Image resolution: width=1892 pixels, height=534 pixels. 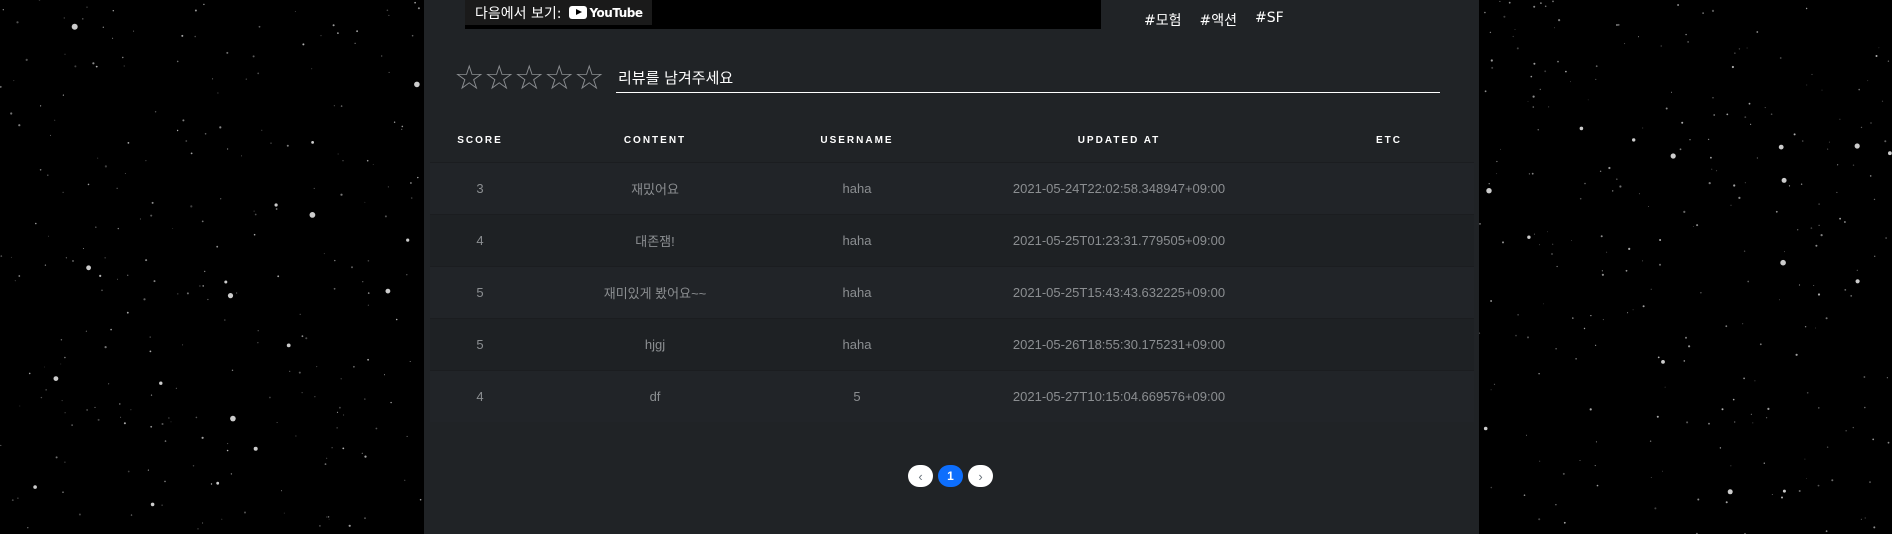 What do you see at coordinates (783, 14) in the screenshot?
I see `video-player: 다음에서 보기: YouTube` at bounding box center [783, 14].